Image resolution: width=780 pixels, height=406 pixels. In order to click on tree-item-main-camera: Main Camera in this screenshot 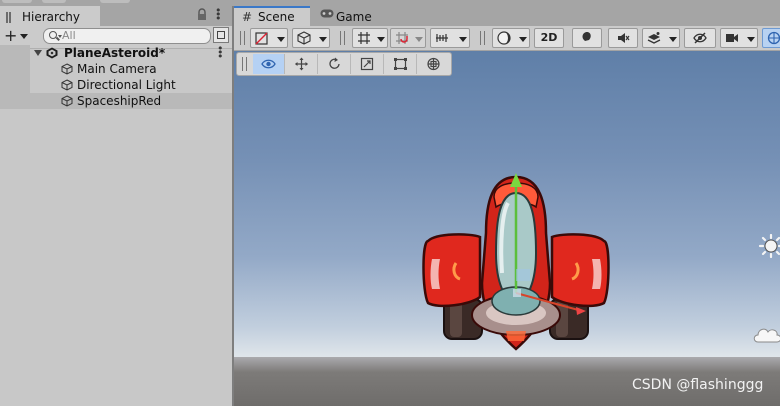, I will do `click(116, 69)`.